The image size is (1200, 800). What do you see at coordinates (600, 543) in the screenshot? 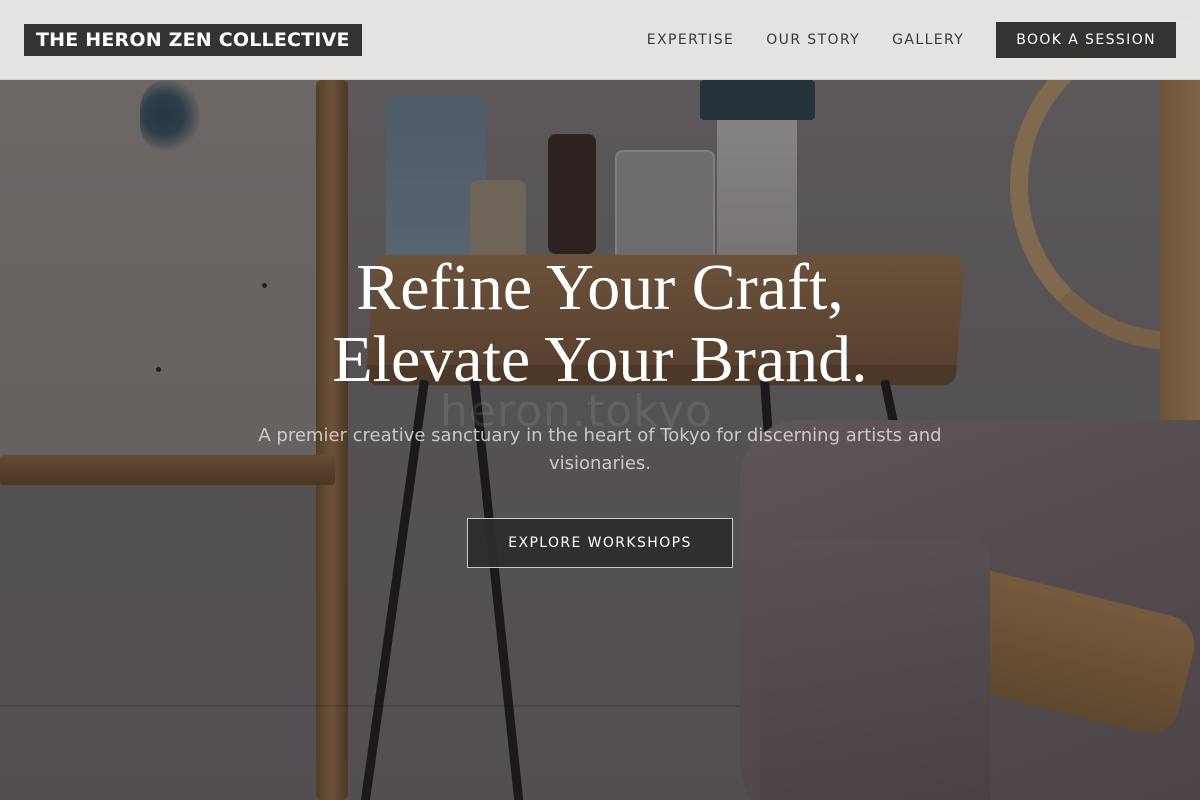
I see `explore-workshops-button: EXPLORE WORKSHOPS` at bounding box center [600, 543].